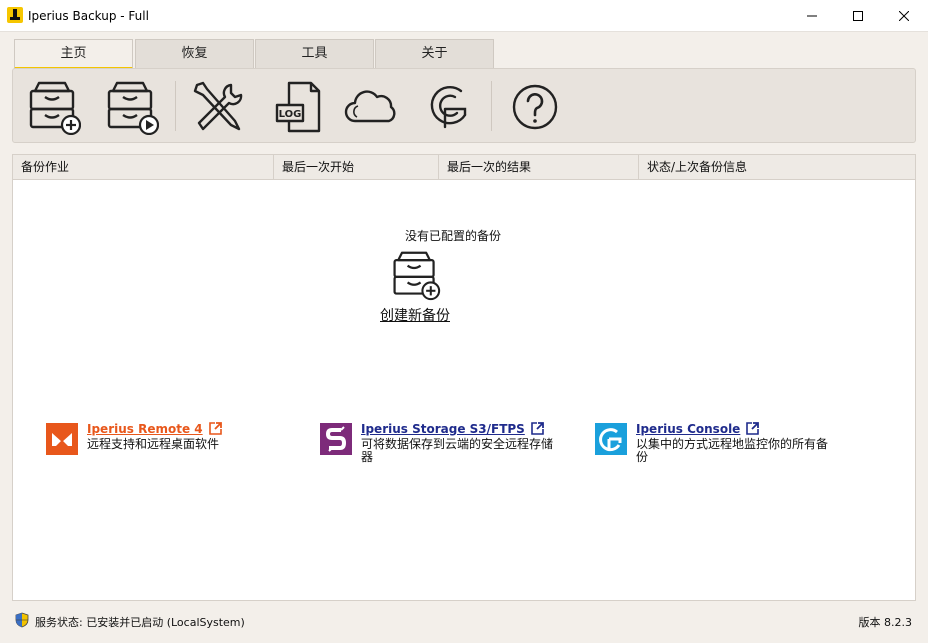  Describe the element at coordinates (15, 15) in the screenshot. I see `app-logo-icon` at that location.